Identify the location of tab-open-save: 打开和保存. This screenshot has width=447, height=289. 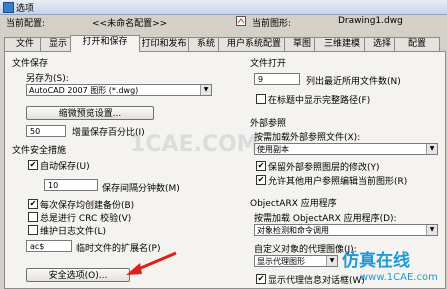
(105, 43).